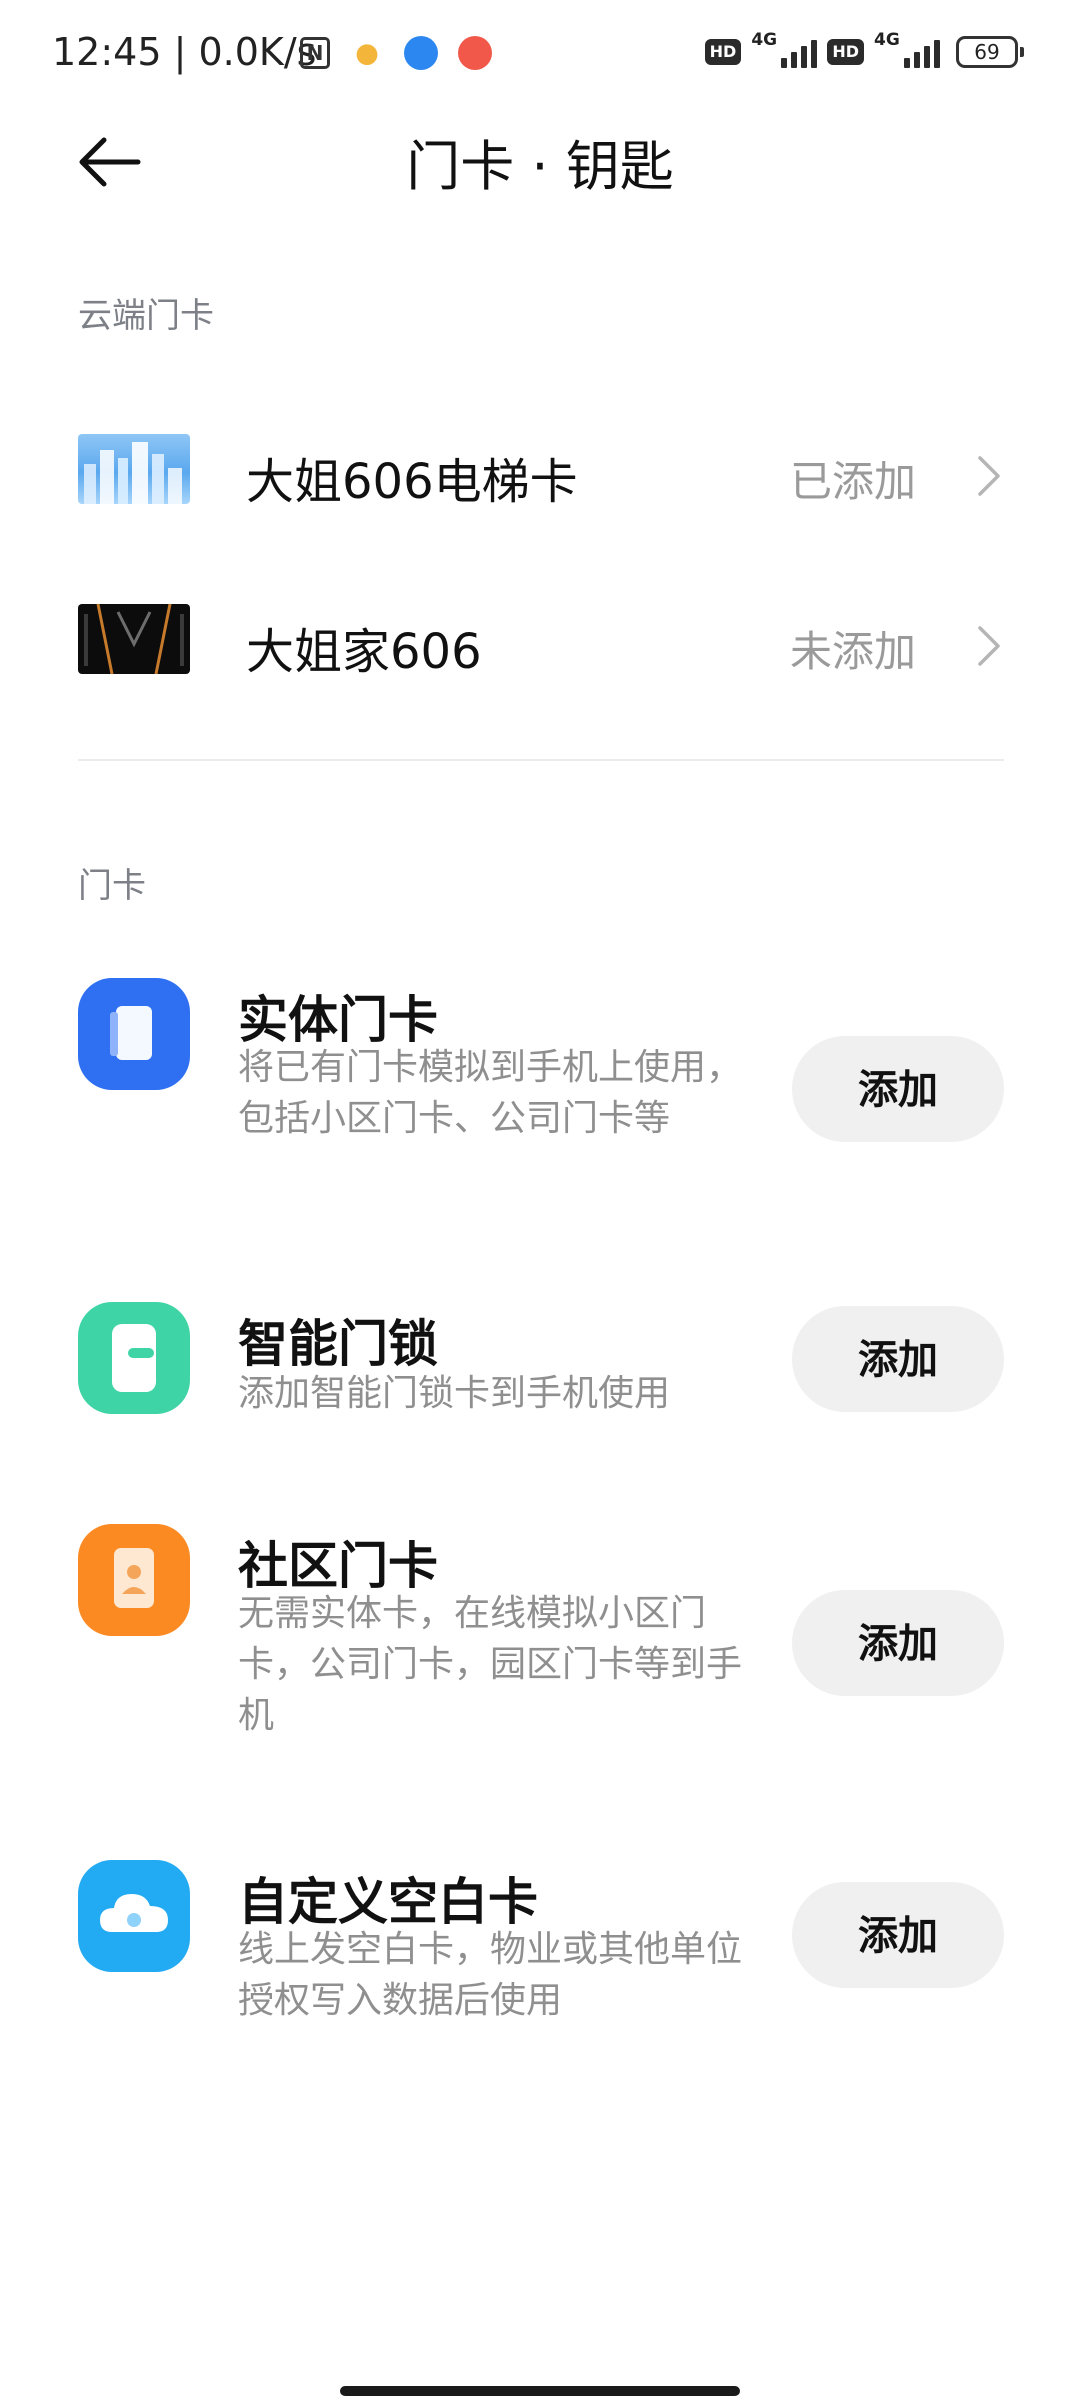  Describe the element at coordinates (540, 630) in the screenshot. I see `cloud-card-row: 大姐家606 未添加` at that location.